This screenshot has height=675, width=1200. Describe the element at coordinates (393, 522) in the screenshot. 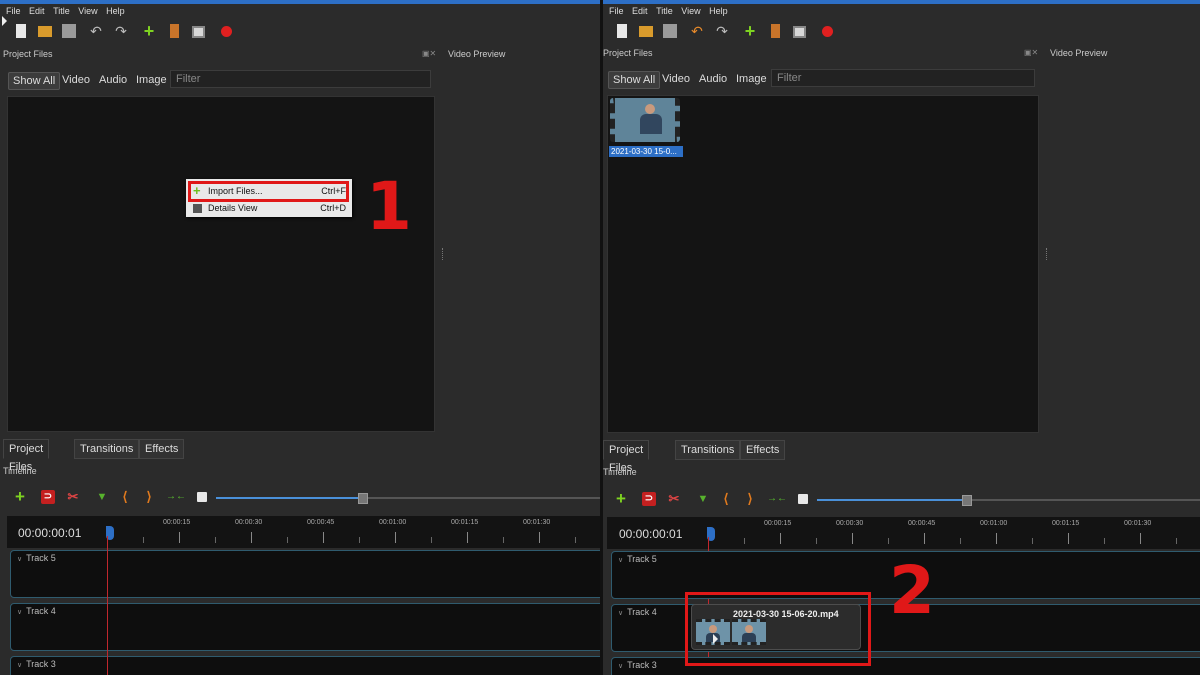

I see `ruler-label: 00:01:00` at that location.